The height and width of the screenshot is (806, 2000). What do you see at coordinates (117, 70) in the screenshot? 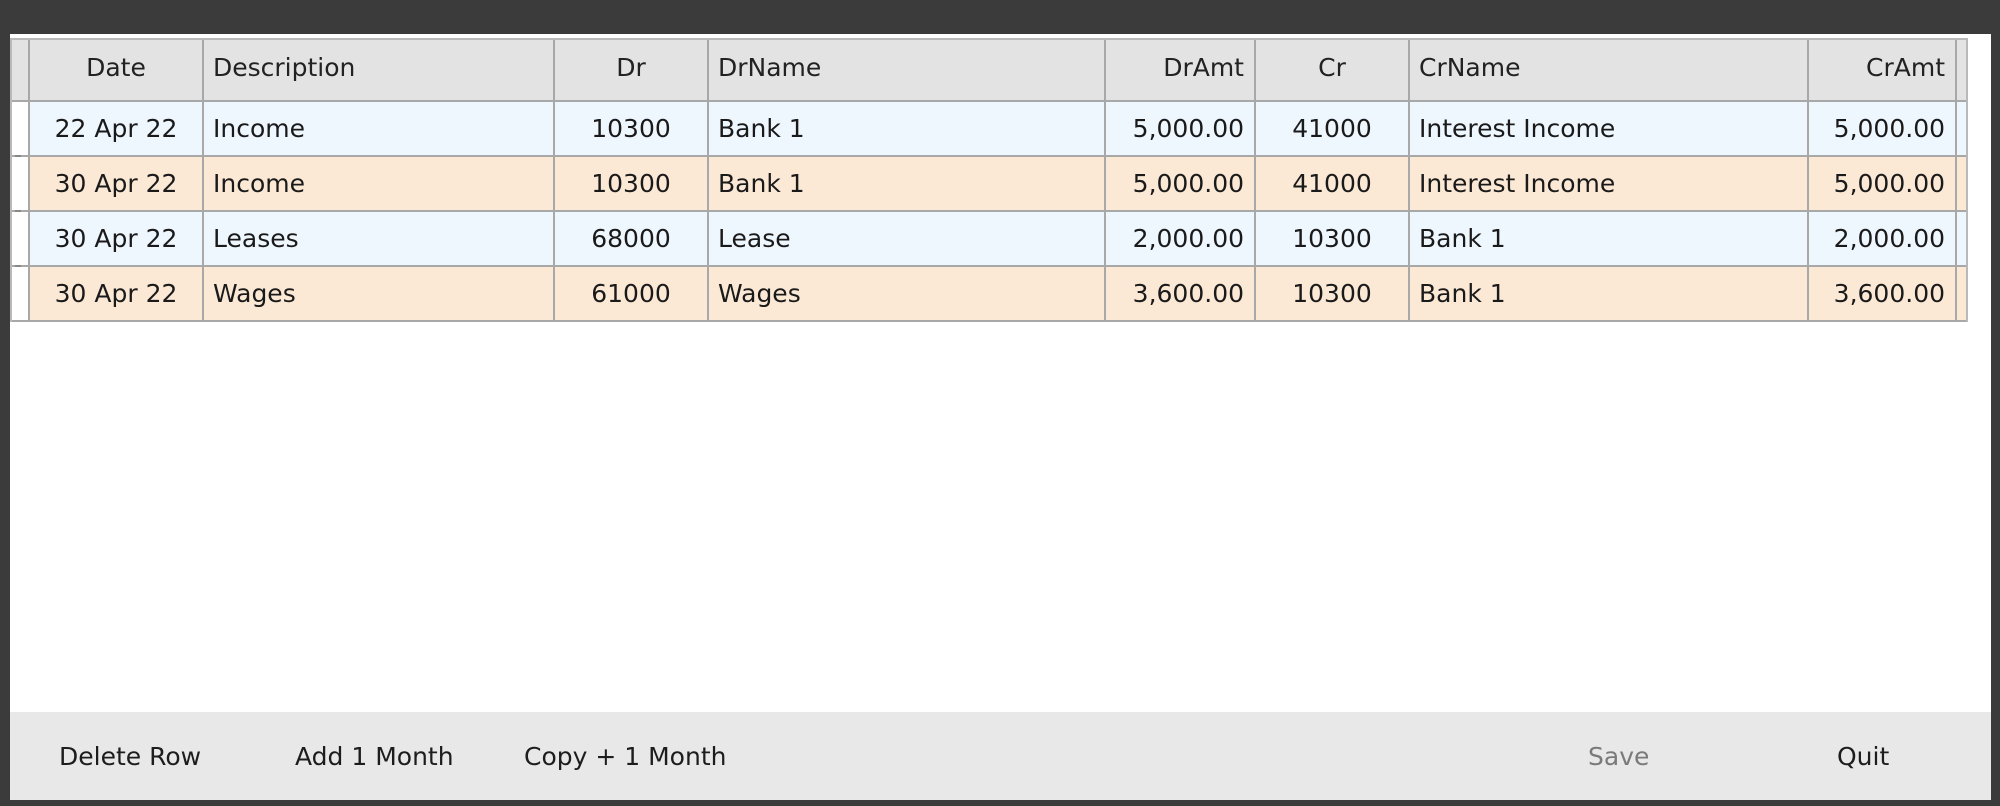
I see `column-header-date: Date` at bounding box center [117, 70].